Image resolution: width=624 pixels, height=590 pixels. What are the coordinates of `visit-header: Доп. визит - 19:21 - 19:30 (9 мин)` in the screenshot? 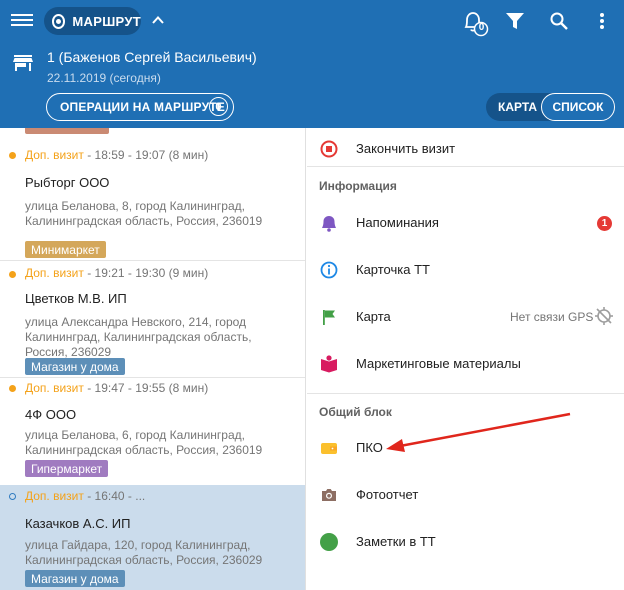 It's located at (116, 273).